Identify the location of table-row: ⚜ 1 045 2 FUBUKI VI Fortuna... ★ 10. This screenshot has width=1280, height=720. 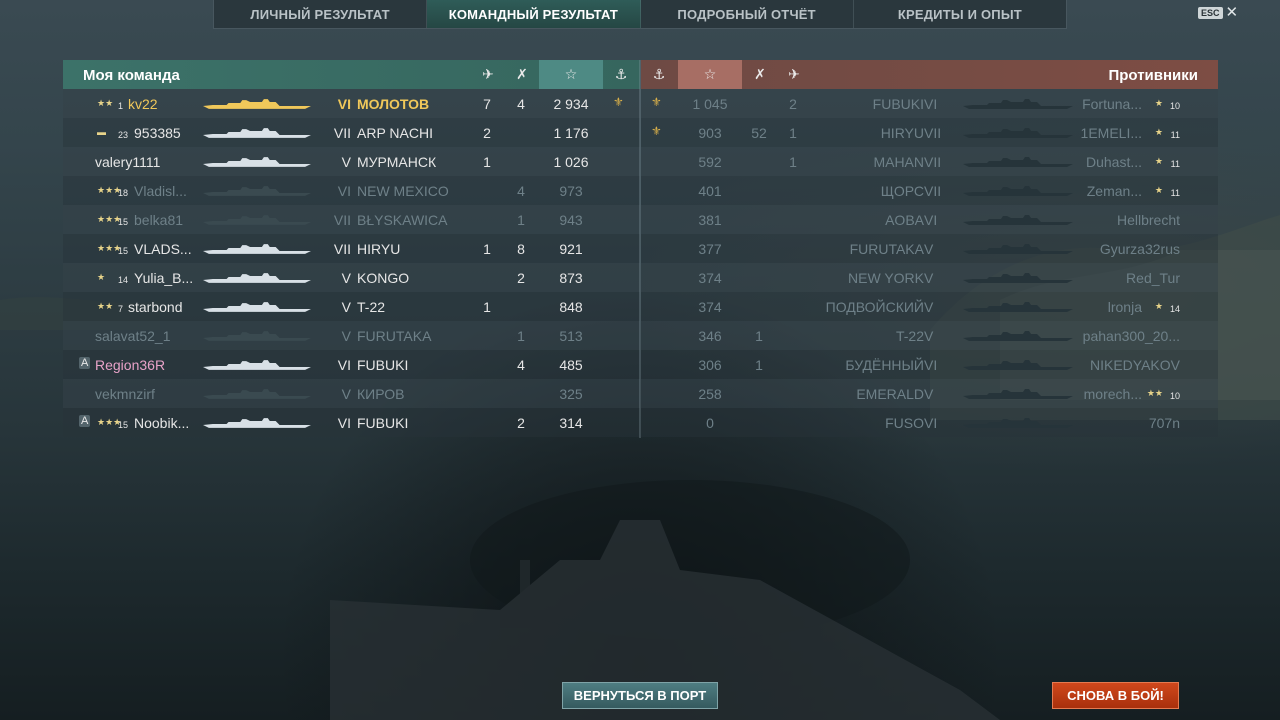
(929, 103).